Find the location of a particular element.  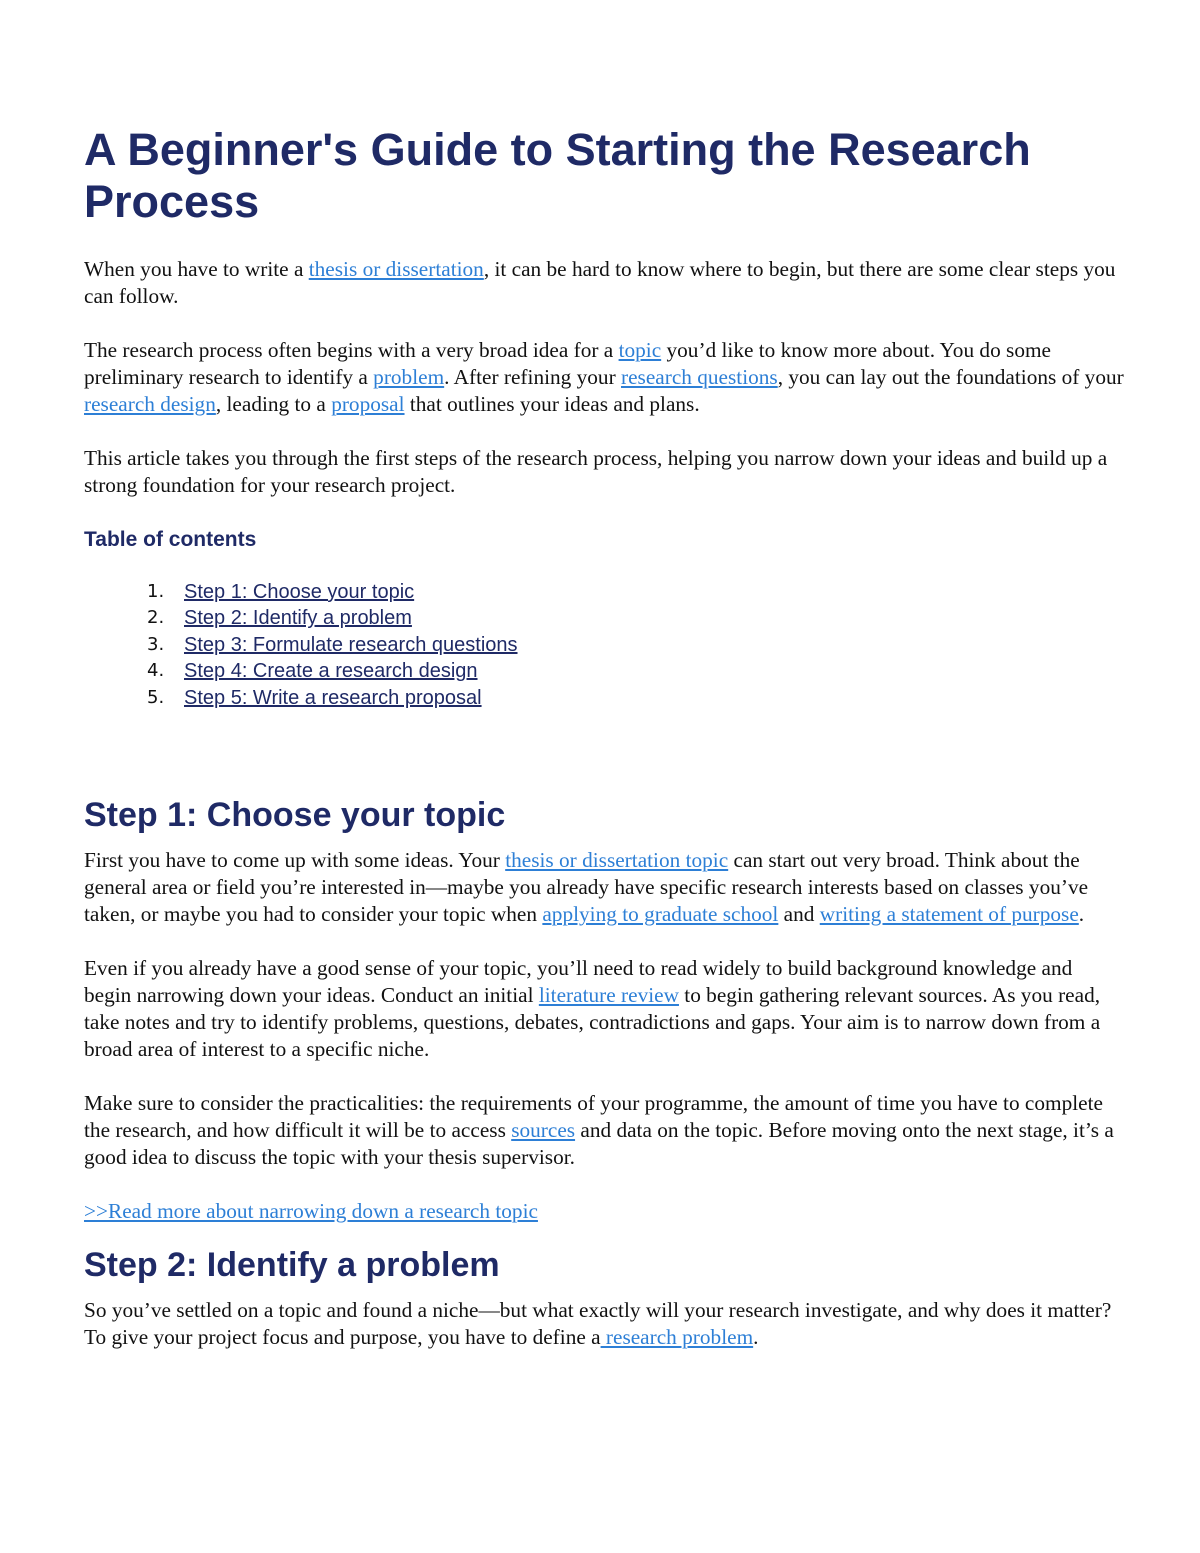

toc-link-step-4: Step 4: Create a research design is located at coordinates (331, 671).